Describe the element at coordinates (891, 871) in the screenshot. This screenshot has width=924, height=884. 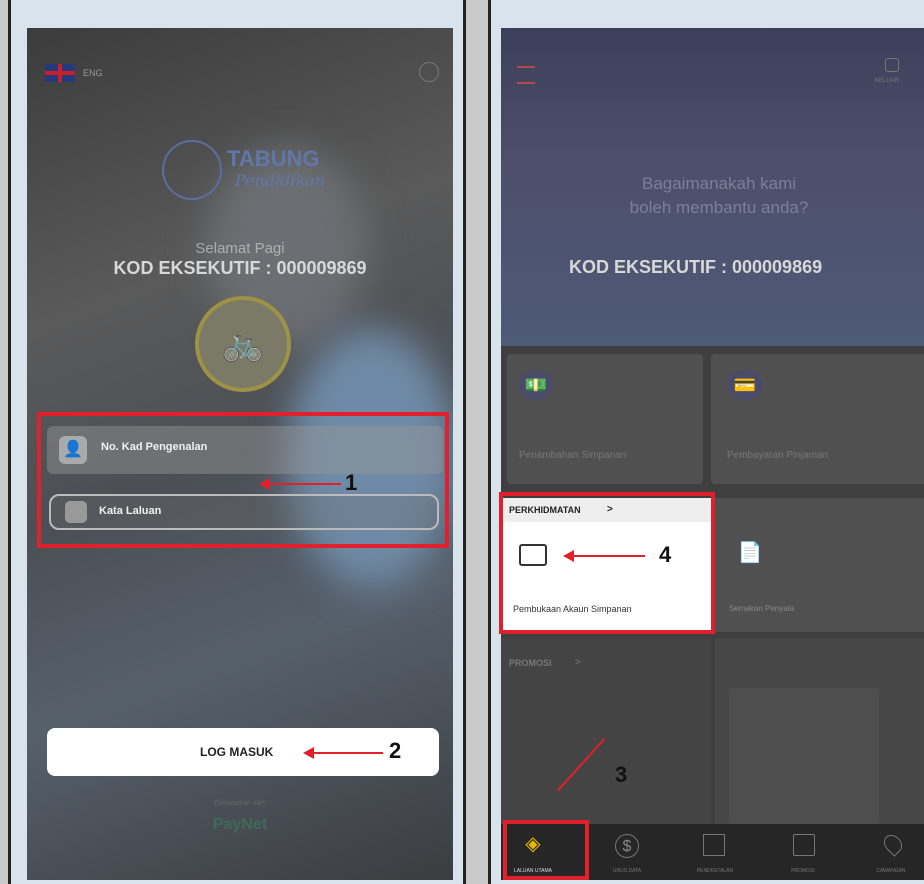
I see `nav-branch-label: CAWANGAN` at that location.